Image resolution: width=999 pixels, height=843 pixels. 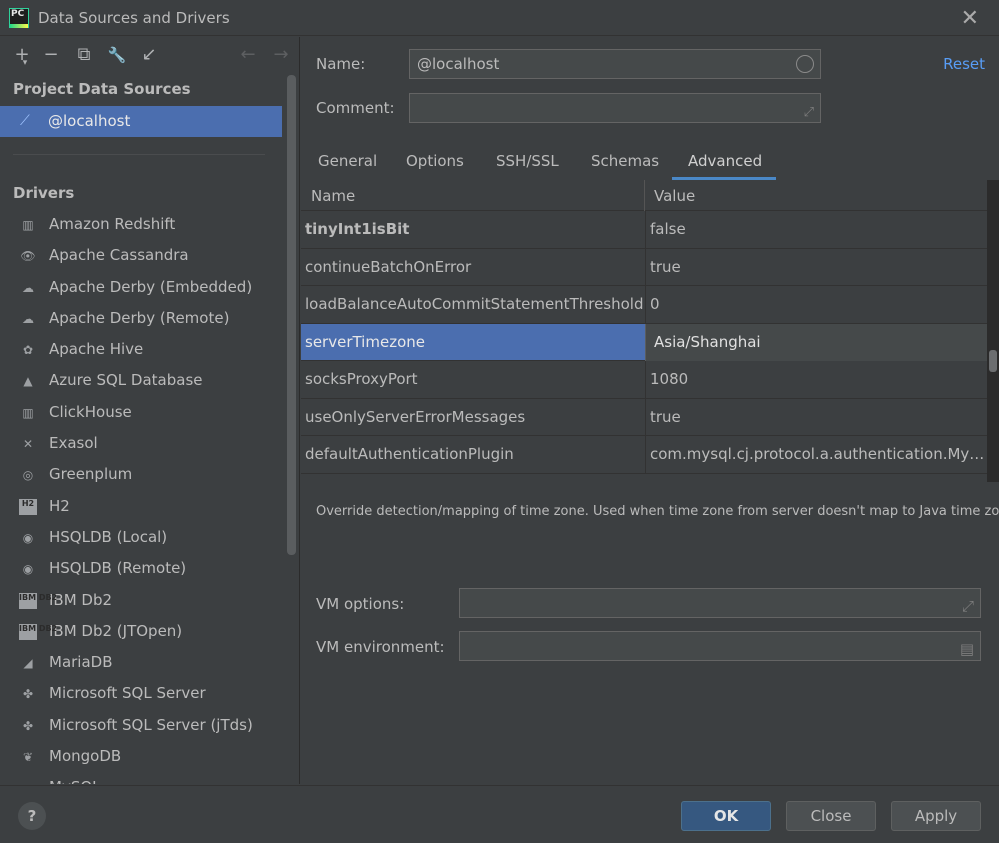 What do you see at coordinates (644, 230) in the screenshot?
I see `table-row: tinyInt1isBit false` at bounding box center [644, 230].